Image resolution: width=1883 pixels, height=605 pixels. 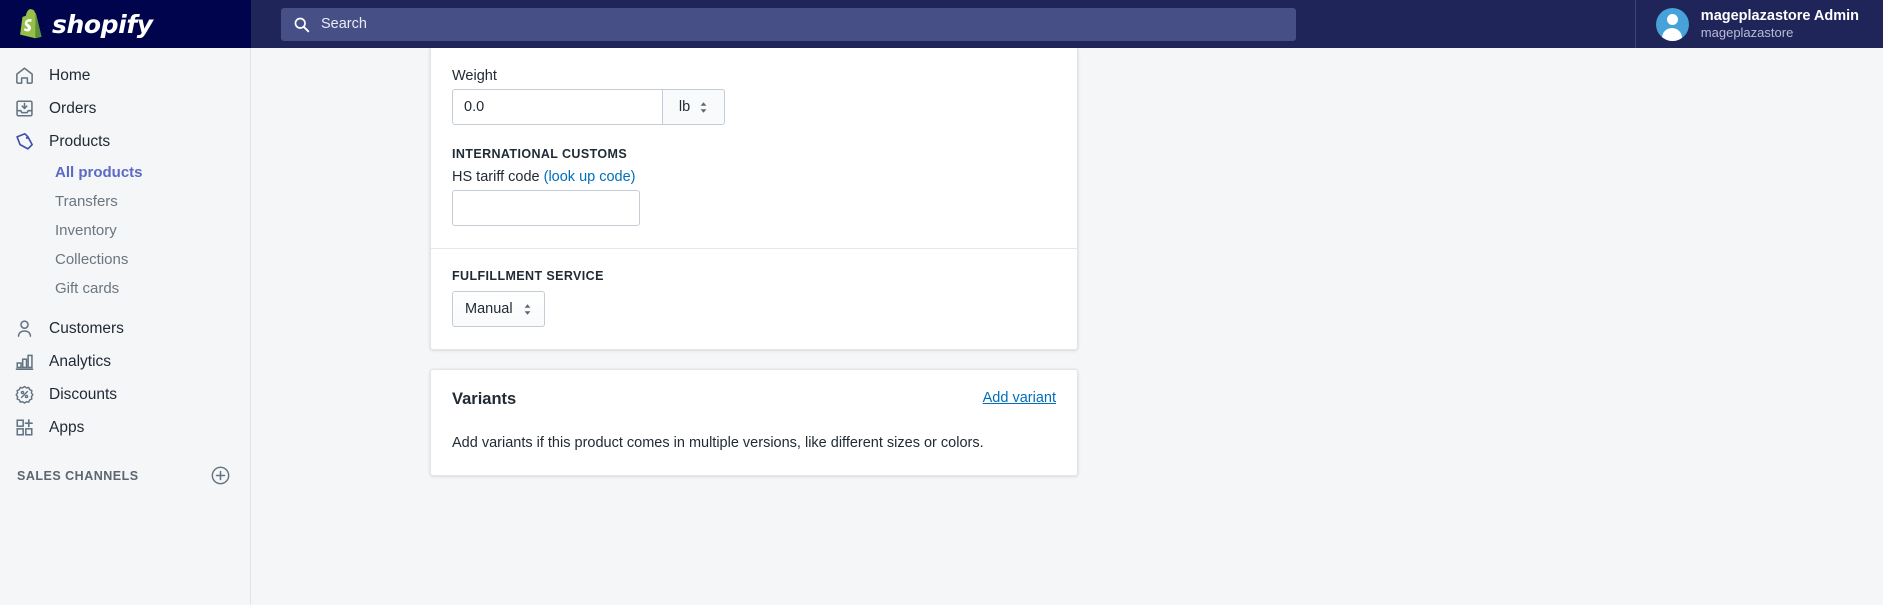 I want to click on plus-circle-icon, so click(x=220, y=475).